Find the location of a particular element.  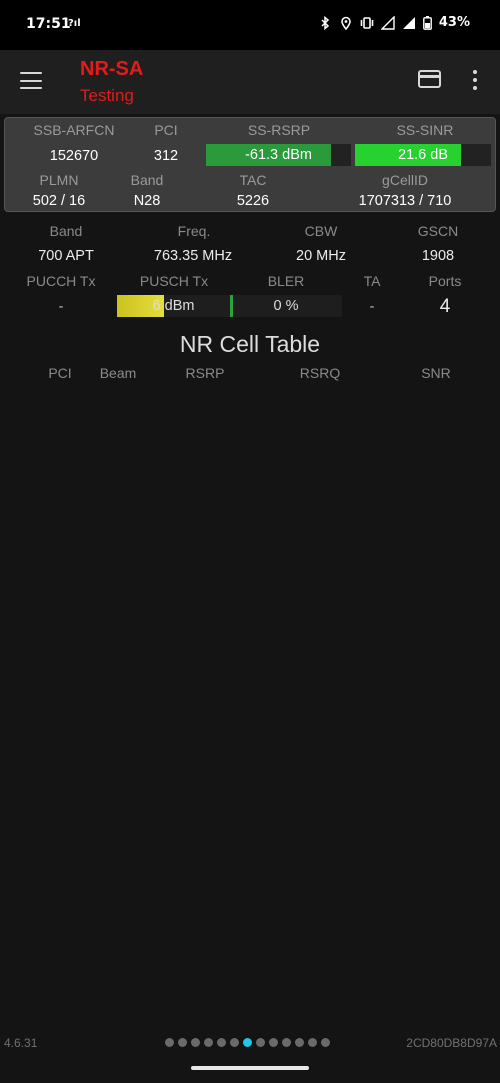

value-ssb-arfcn: 152670 is located at coordinates (74, 156).